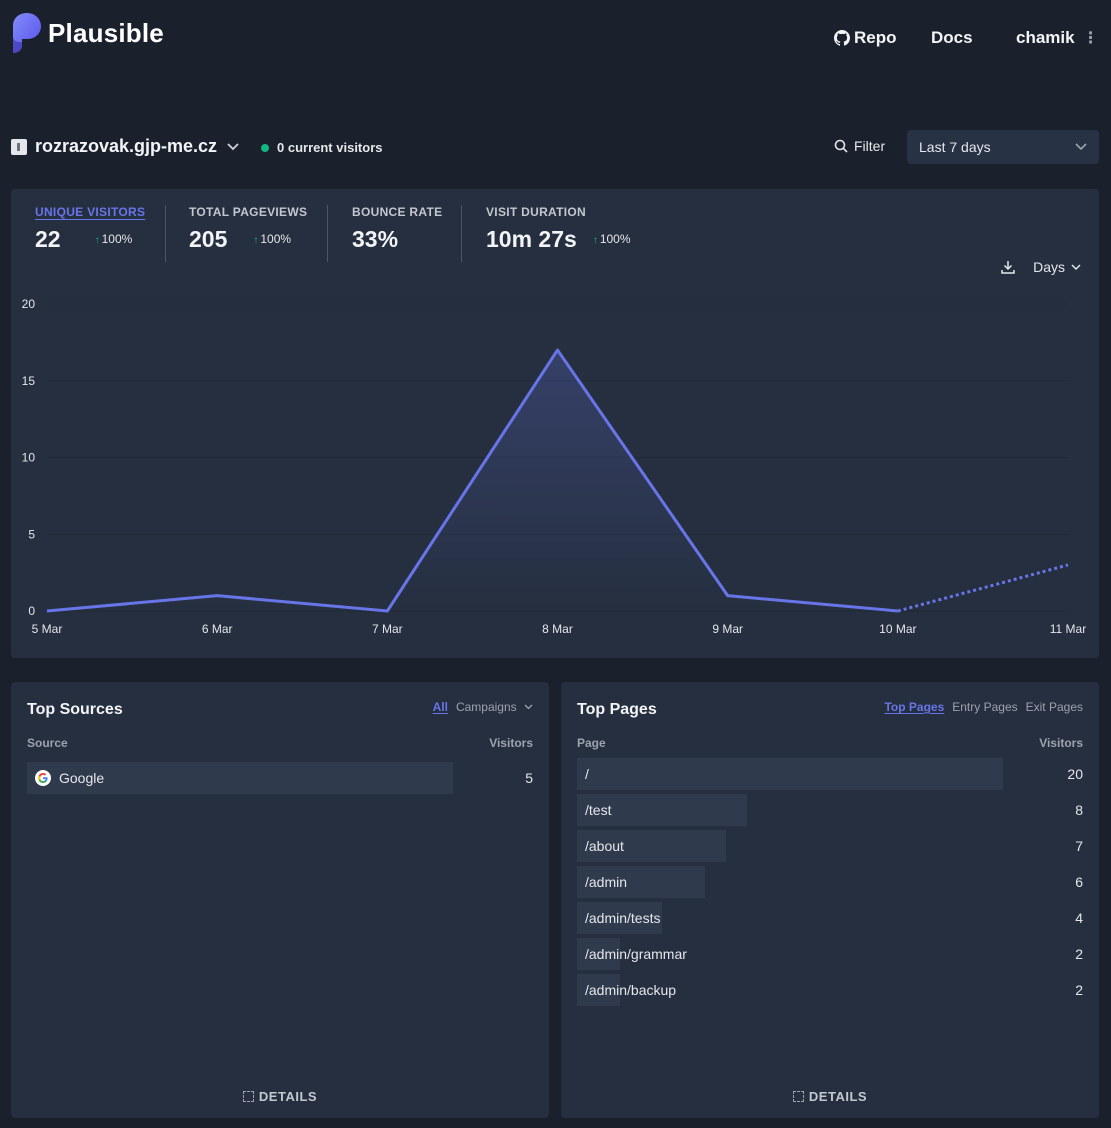 The height and width of the screenshot is (1128, 1111). What do you see at coordinates (790, 774) in the screenshot?
I see `row-bar` at bounding box center [790, 774].